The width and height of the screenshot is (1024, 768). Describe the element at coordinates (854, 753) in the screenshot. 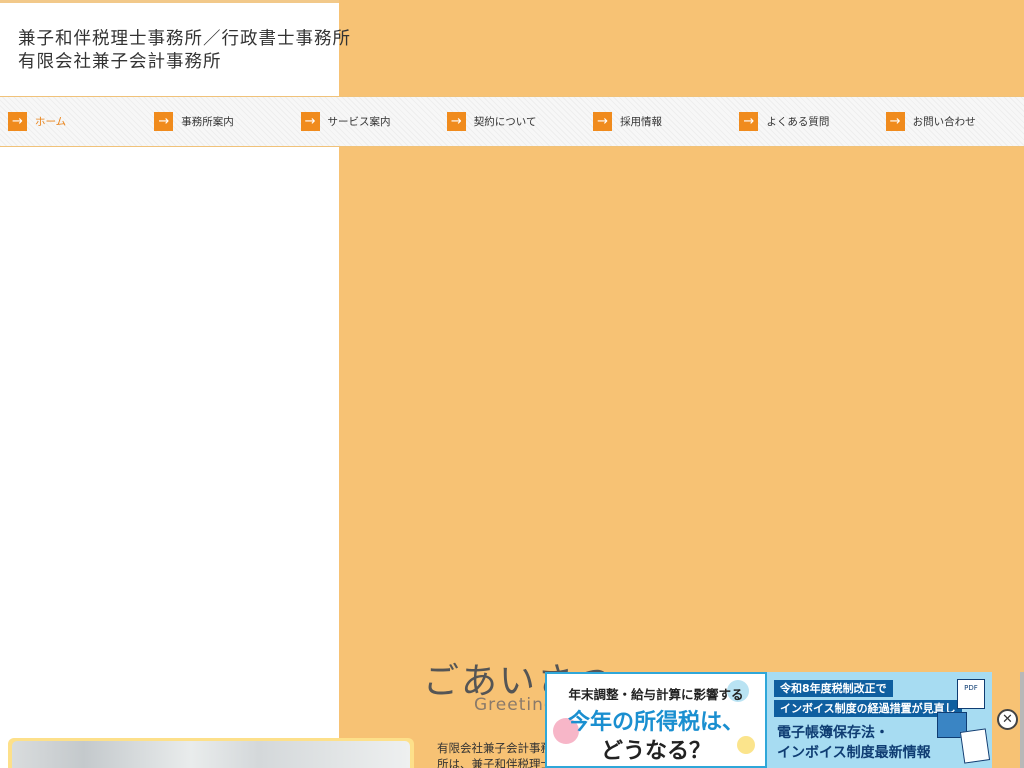

I see `ad2-headline-2: インボイス制度最新情報` at that location.